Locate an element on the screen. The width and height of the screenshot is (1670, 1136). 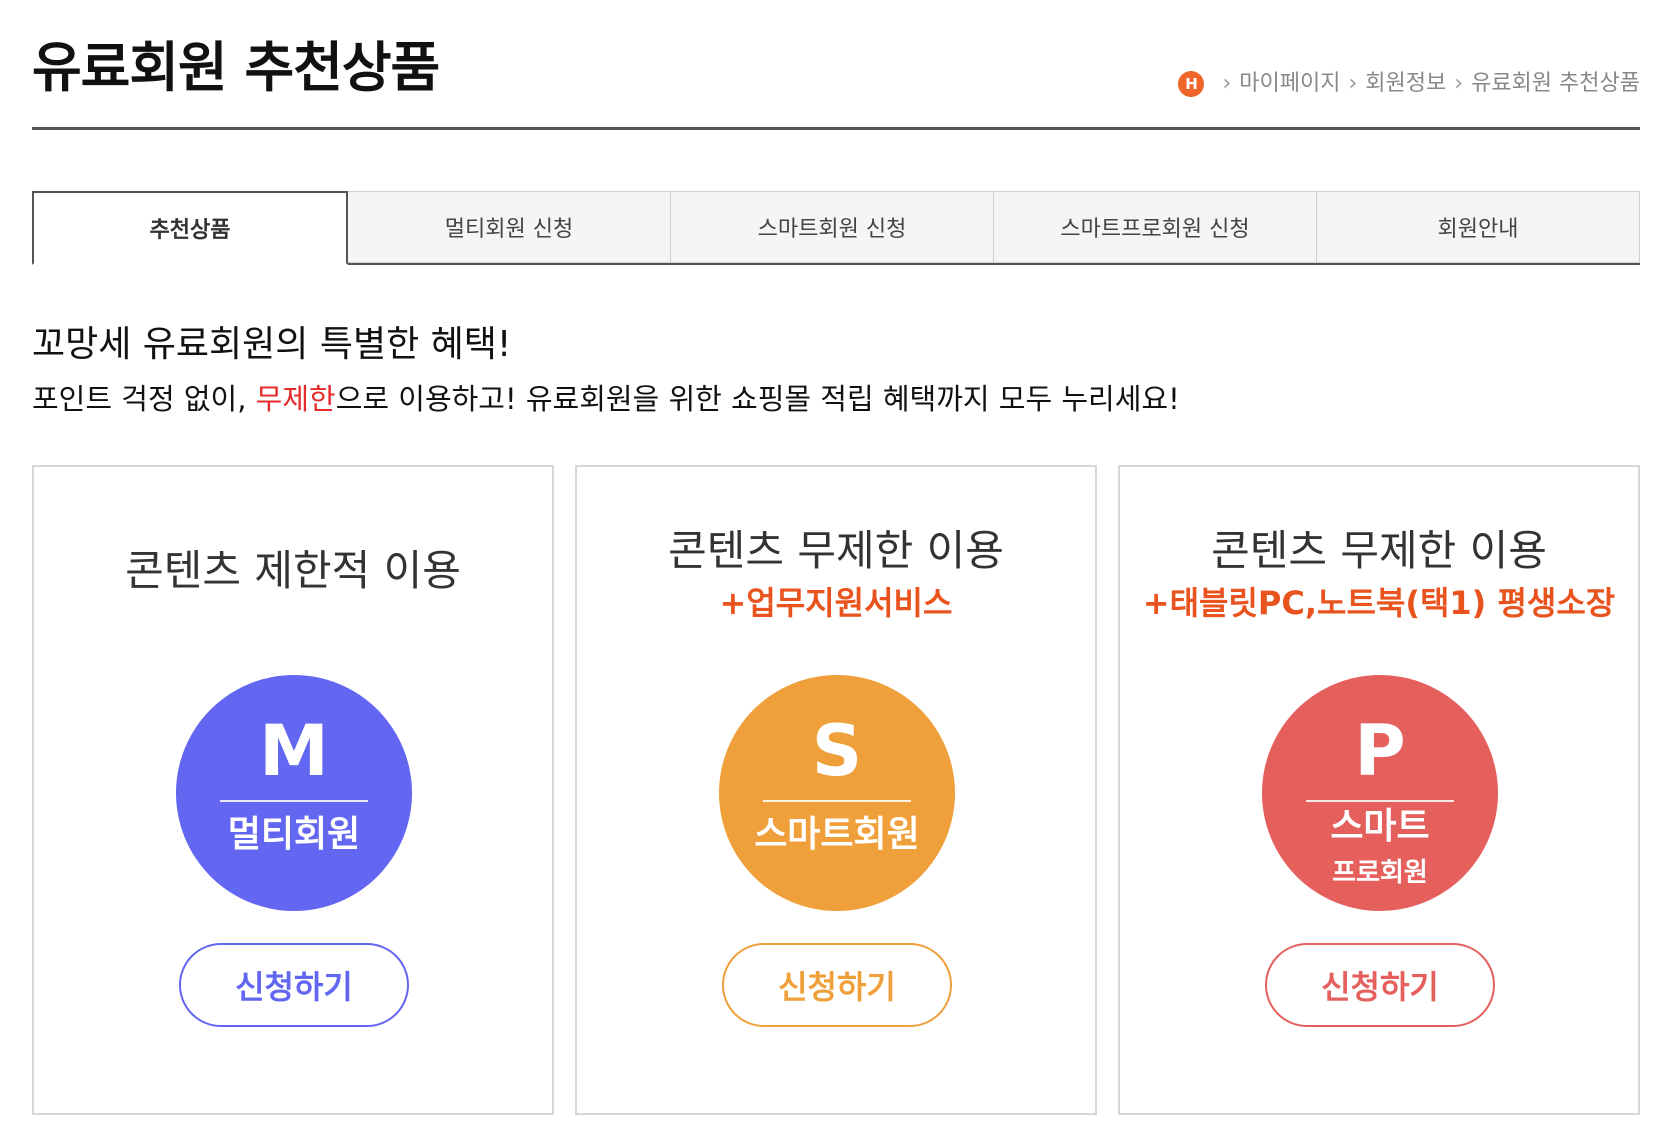
badge-name: 스마트 is located at coordinates (1380, 826).